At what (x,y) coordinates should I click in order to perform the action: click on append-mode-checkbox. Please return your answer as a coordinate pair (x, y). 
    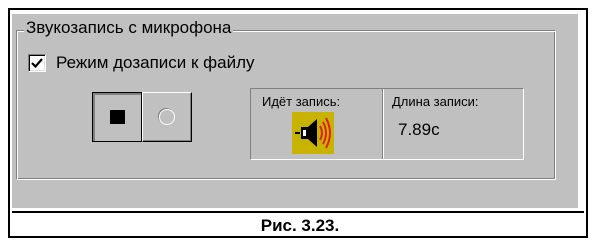
    Looking at the image, I should click on (37, 63).